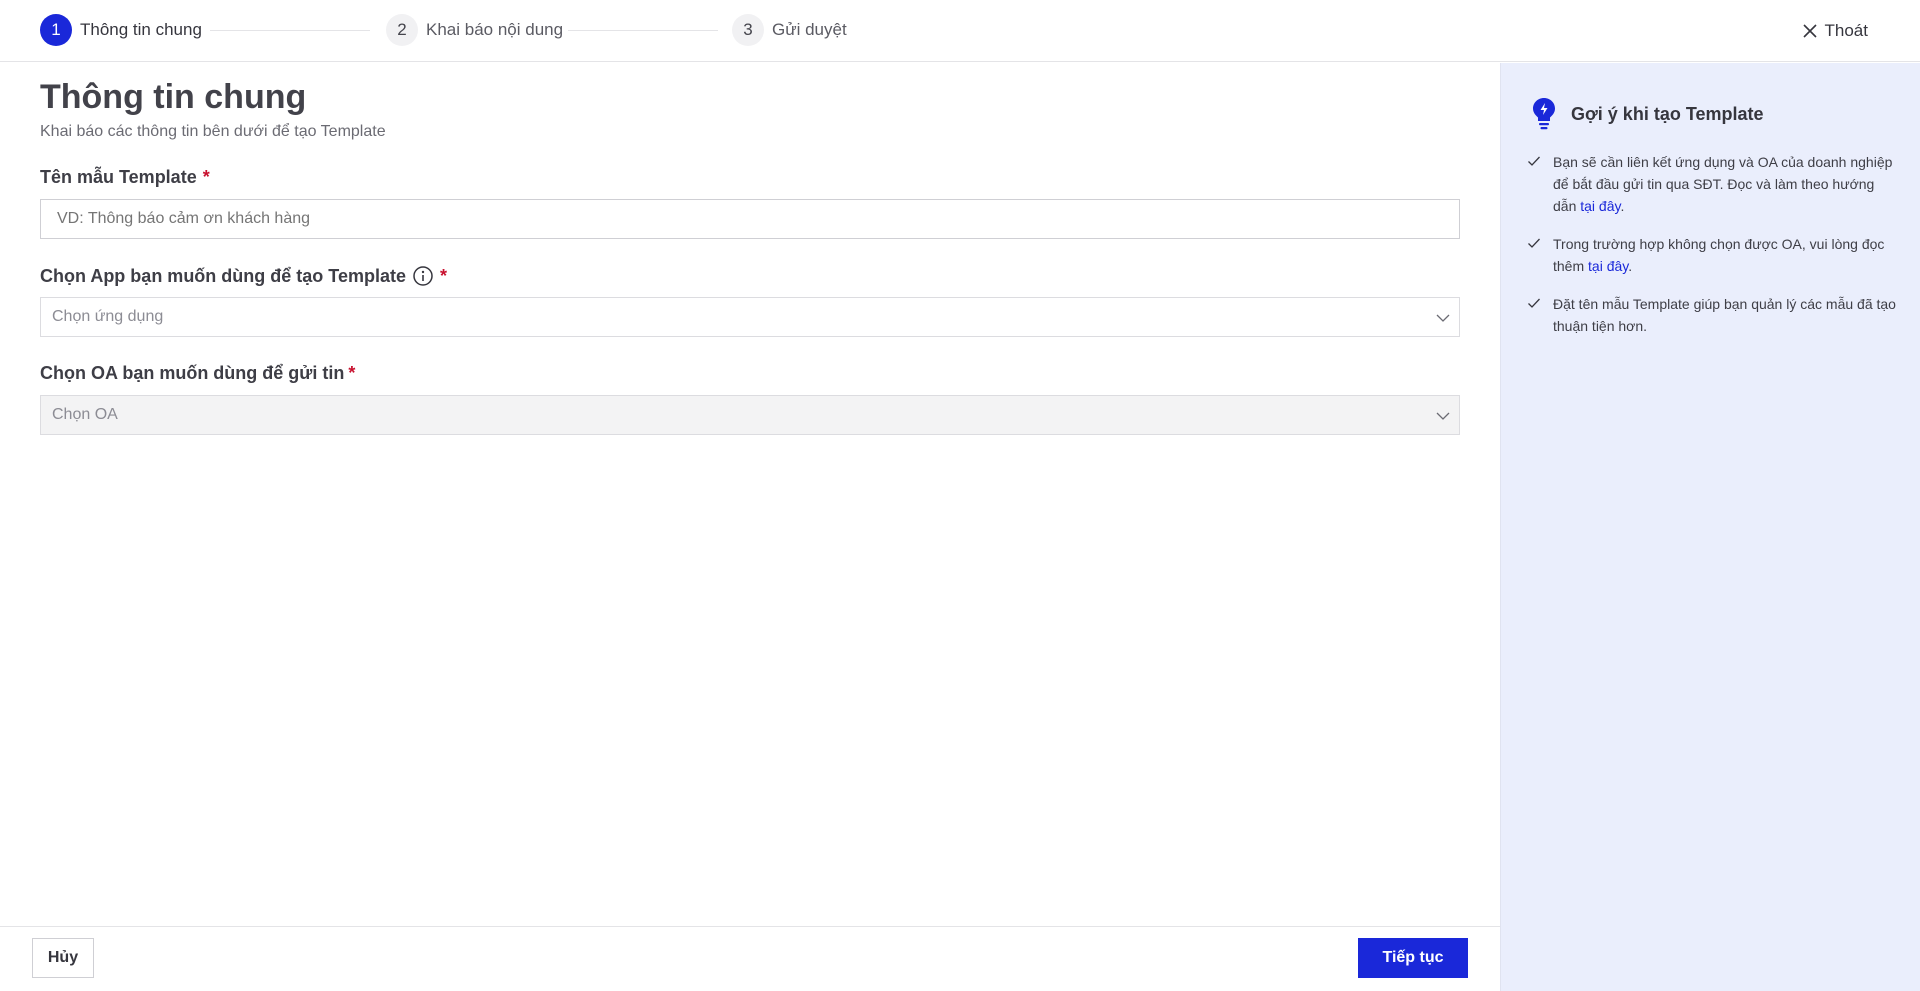 The image size is (1920, 991). Describe the element at coordinates (1544, 114) in the screenshot. I see `lightbulb-icon` at that location.